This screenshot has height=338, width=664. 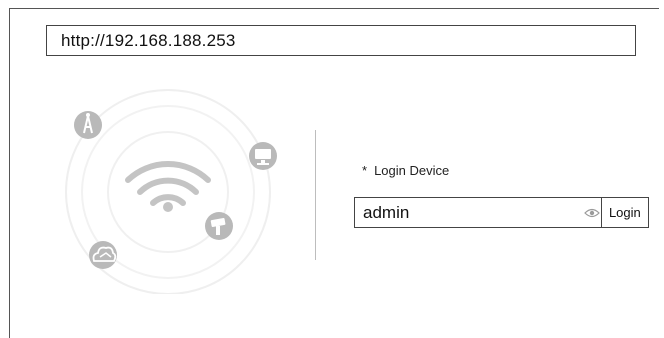 I want to click on login-form: Login, so click(x=501, y=212).